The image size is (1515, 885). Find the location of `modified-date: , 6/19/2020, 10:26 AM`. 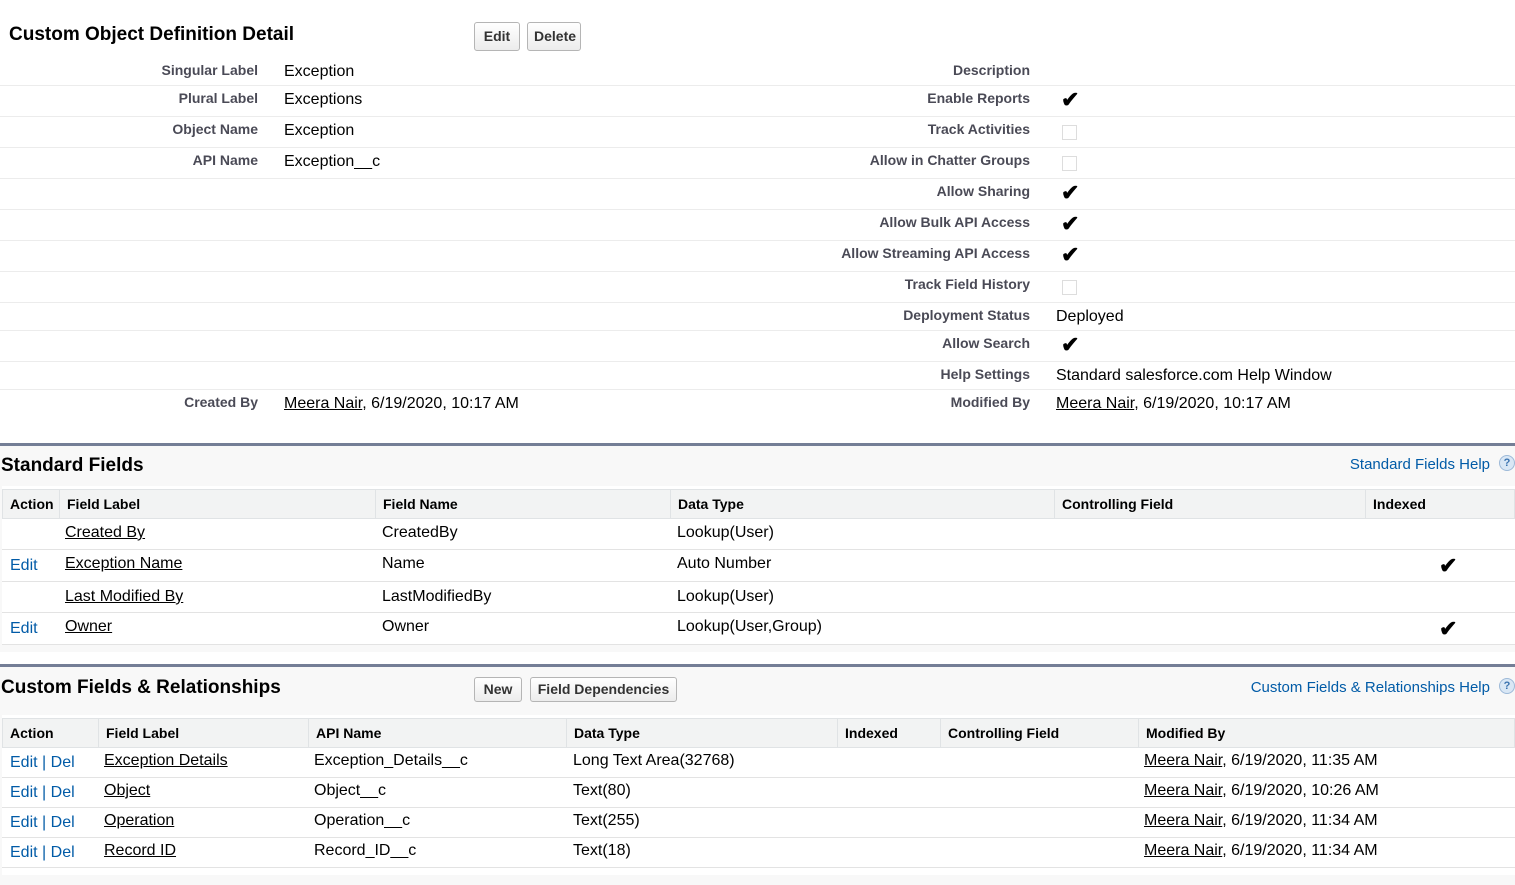

modified-date: , 6/19/2020, 10:26 AM is located at coordinates (1300, 790).